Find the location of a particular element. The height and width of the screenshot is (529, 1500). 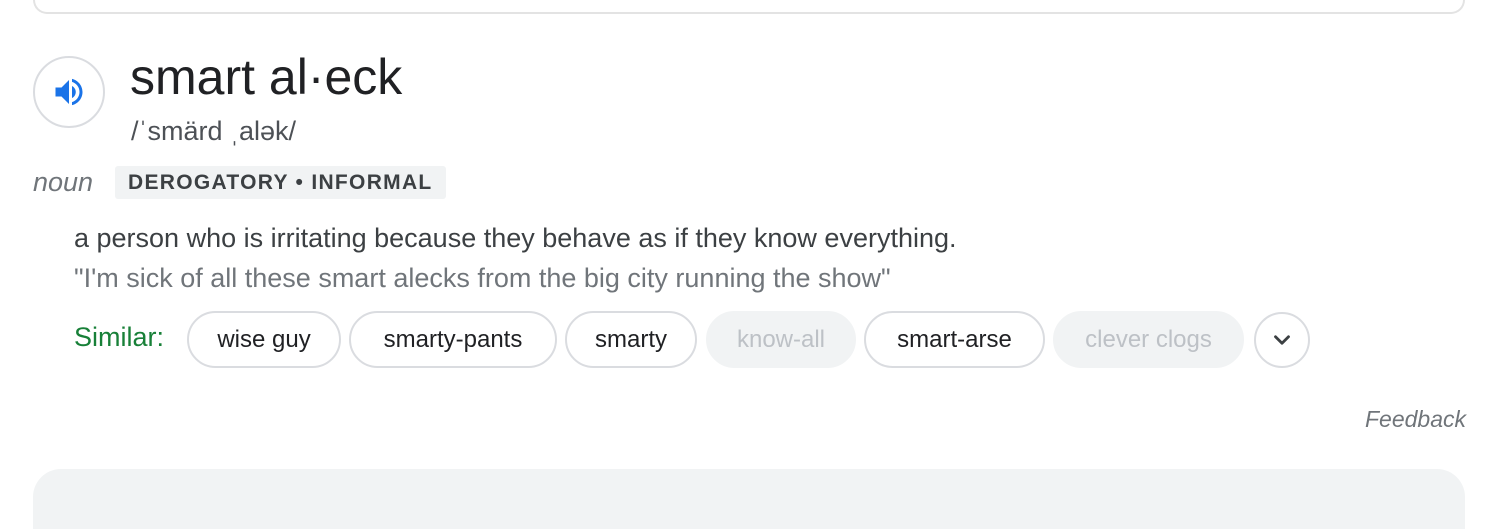

similar-chip-smarty-pants: smarty-pants is located at coordinates (453, 339).